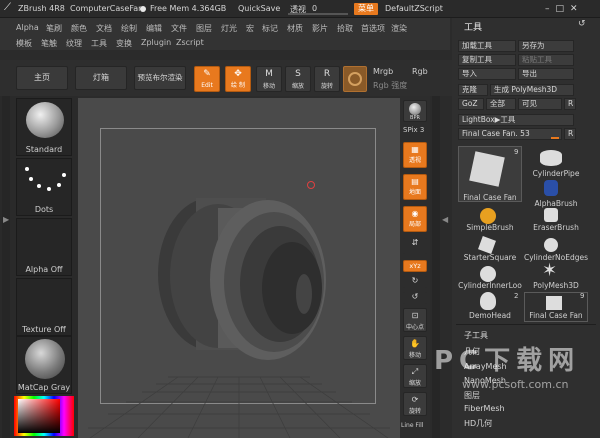 Image resolution: width=600 pixels, height=438 pixels. Describe the element at coordinates (154, 28) in the screenshot. I see `menu-edit: 编辑` at that location.